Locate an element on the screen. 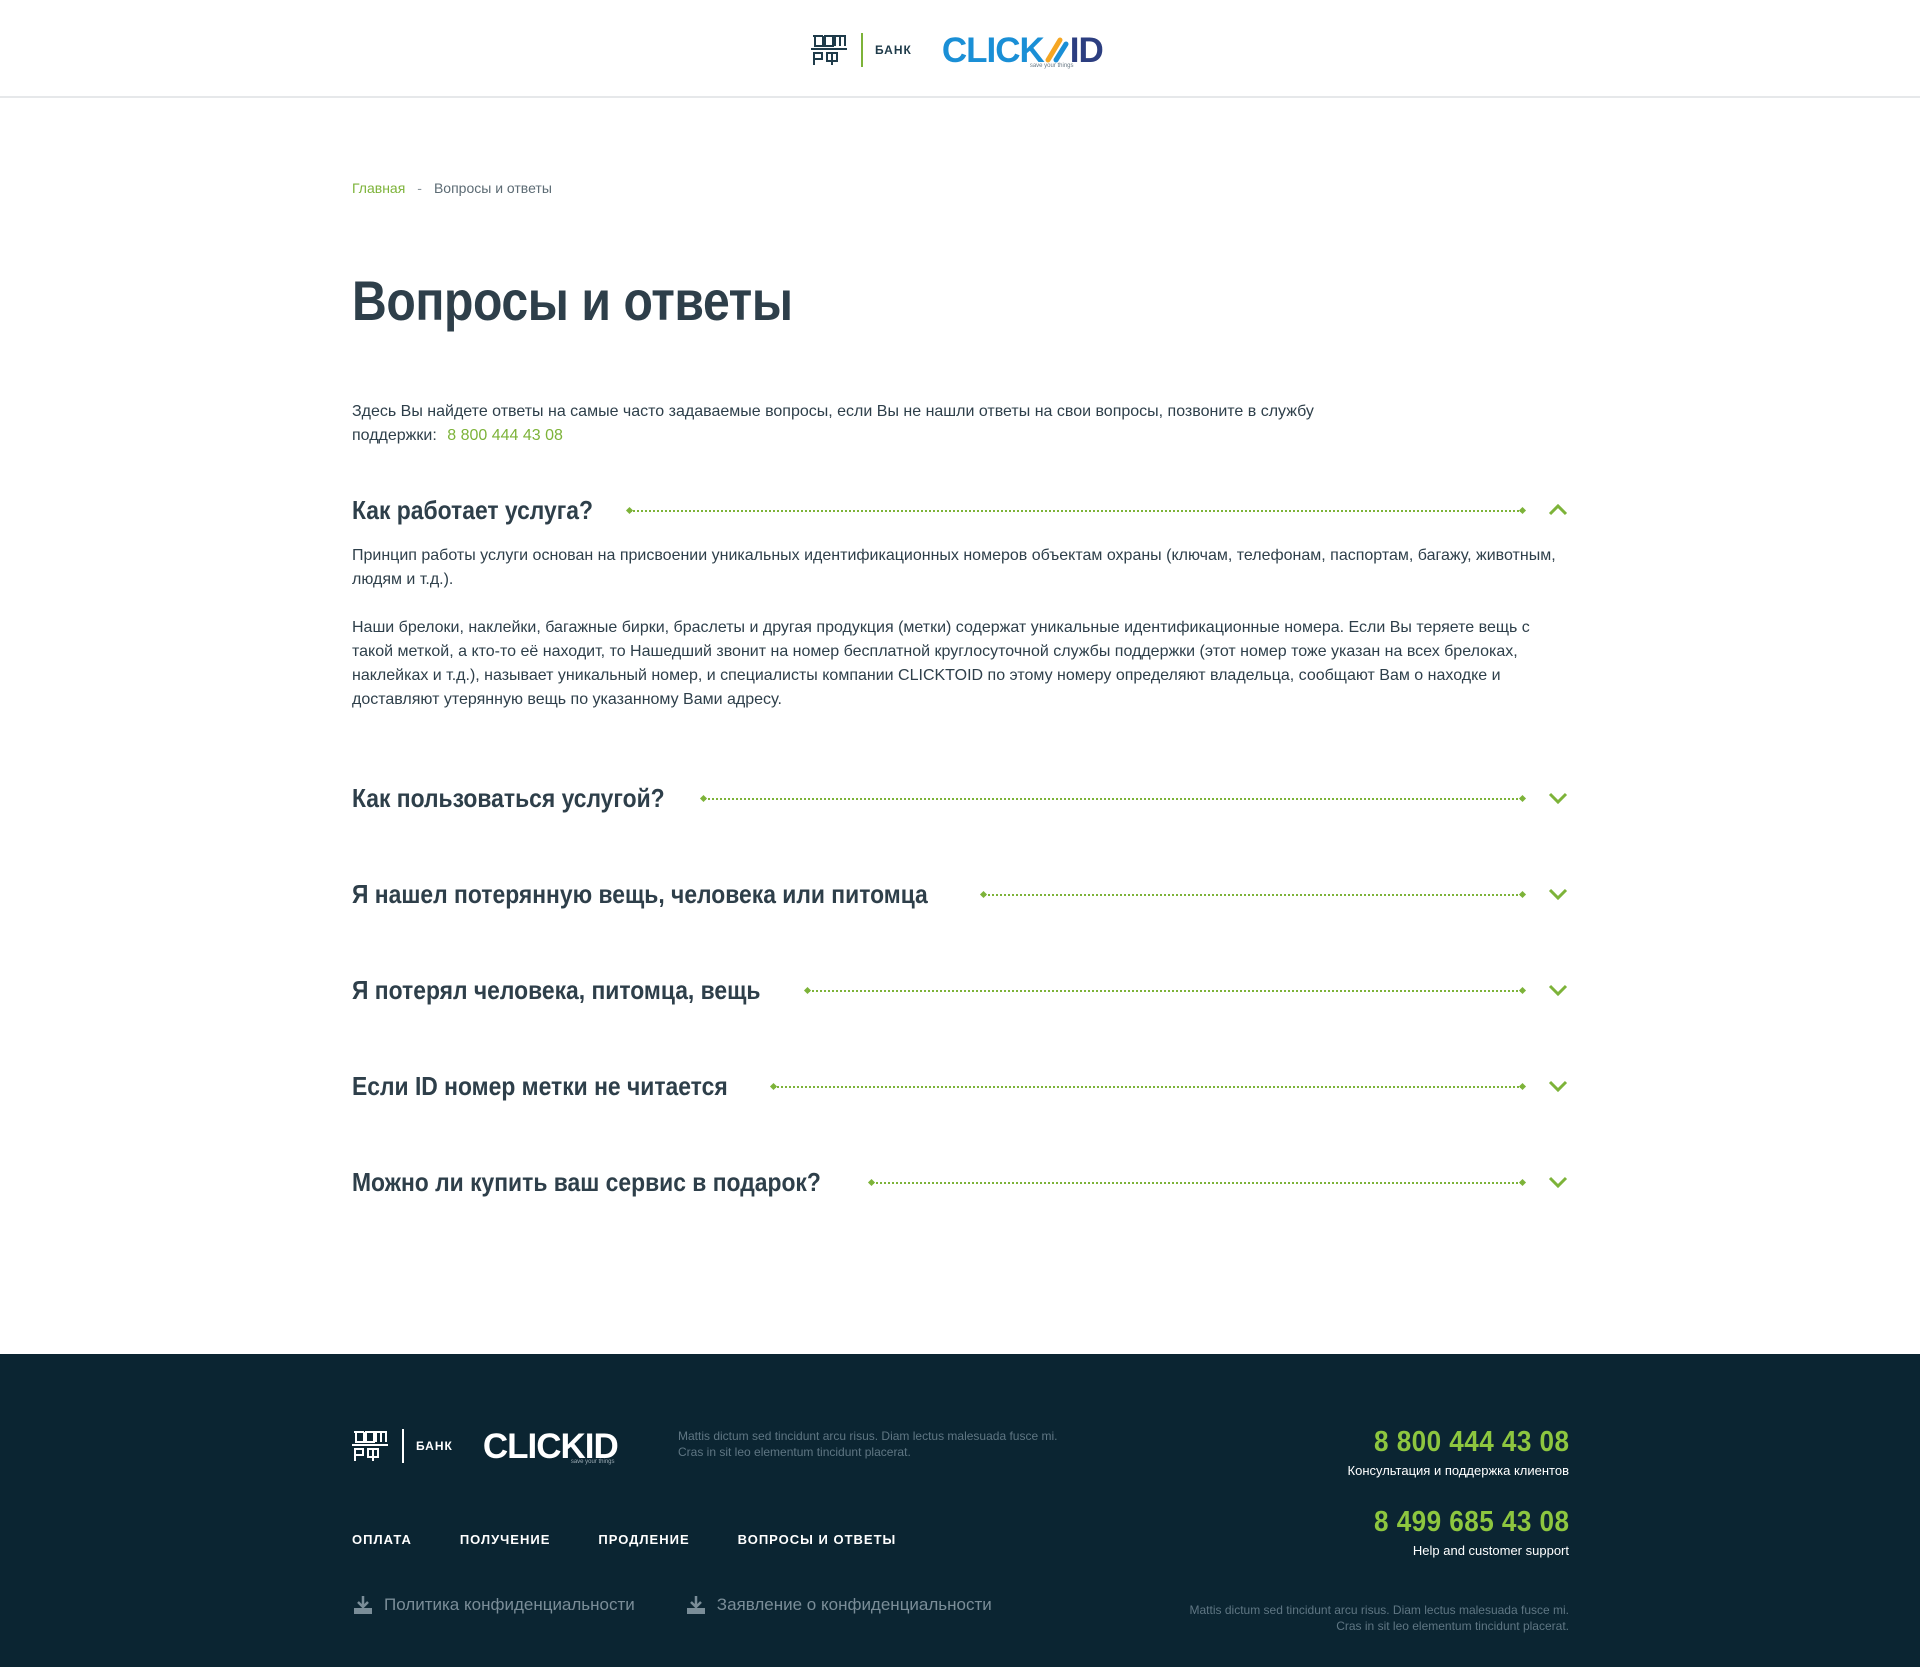 The height and width of the screenshot is (1667, 1920). faq-question-header: Как пользоваться услугой? is located at coordinates (961, 798).